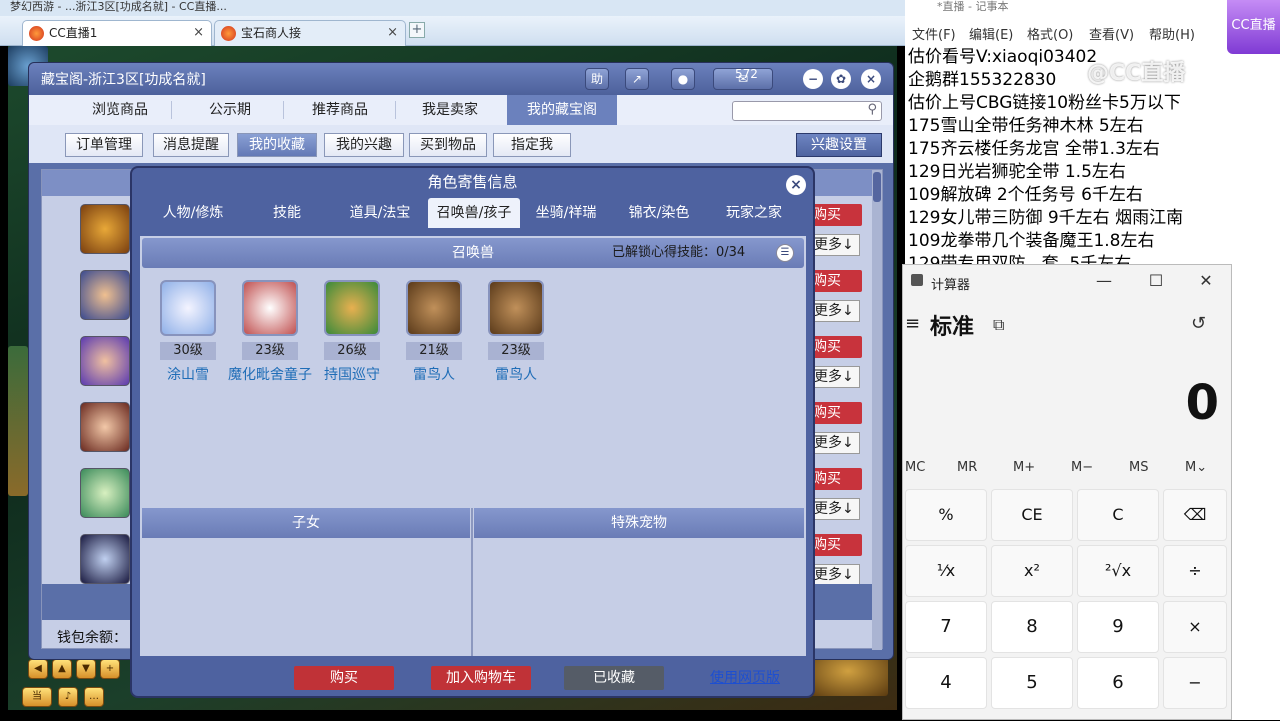  What do you see at coordinates (745, 678) in the screenshot?
I see `web-version-link: 使用网页版` at bounding box center [745, 678].